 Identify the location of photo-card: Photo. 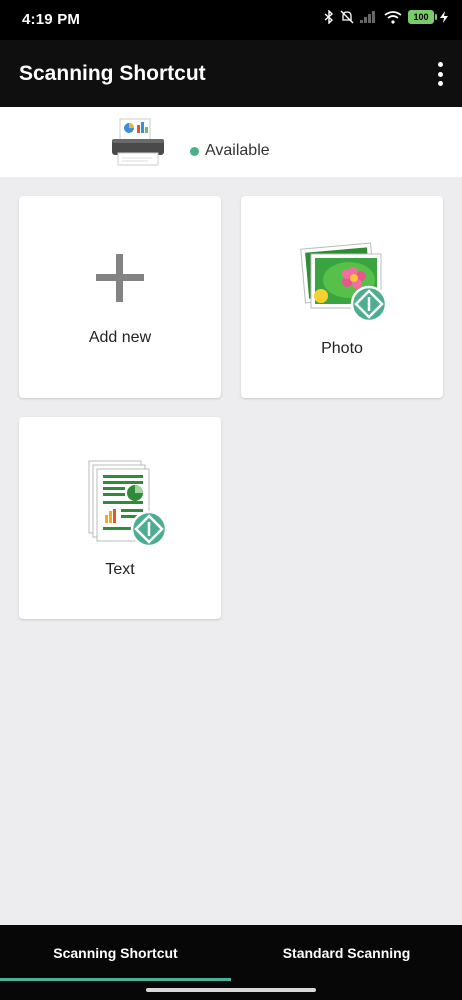
(342, 297).